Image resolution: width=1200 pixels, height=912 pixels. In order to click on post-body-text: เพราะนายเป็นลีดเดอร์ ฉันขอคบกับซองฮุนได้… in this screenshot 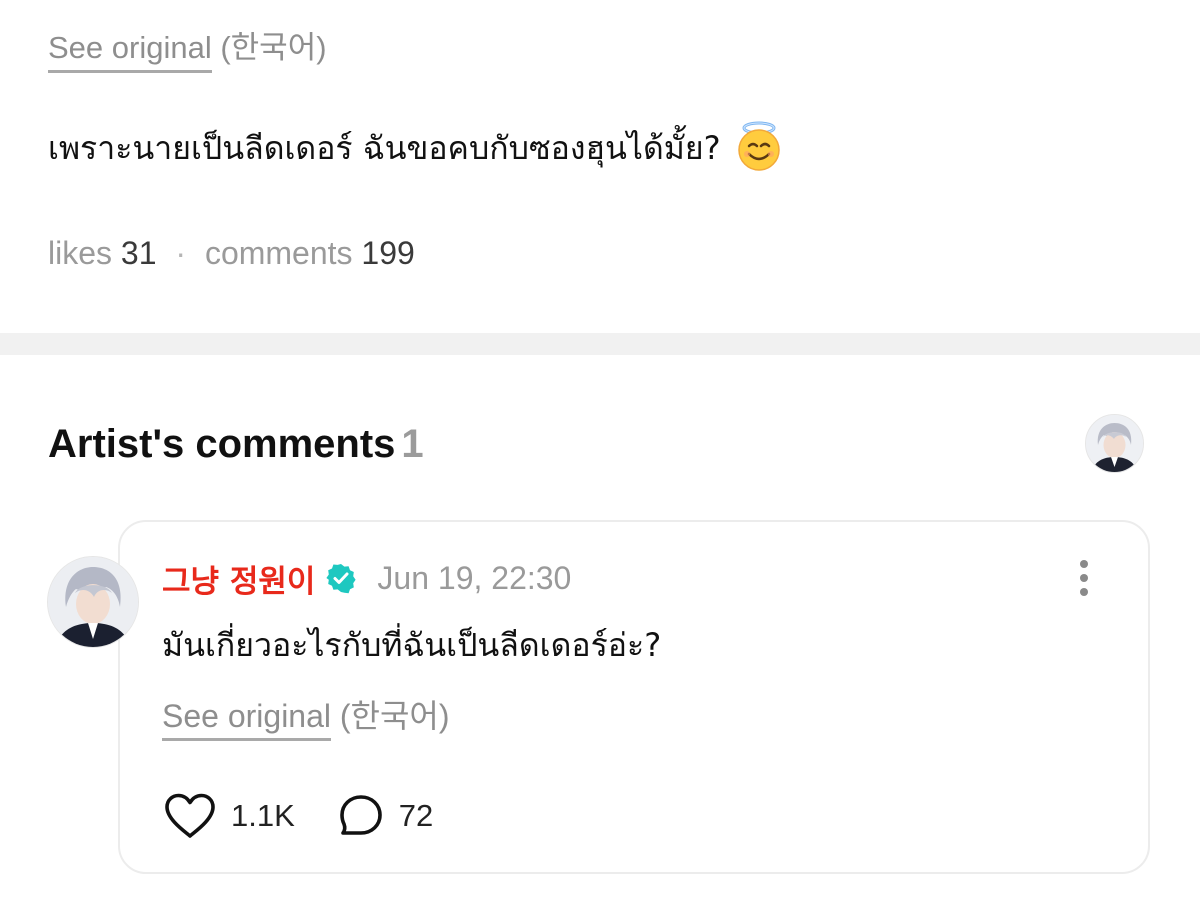, I will do `click(384, 148)`.